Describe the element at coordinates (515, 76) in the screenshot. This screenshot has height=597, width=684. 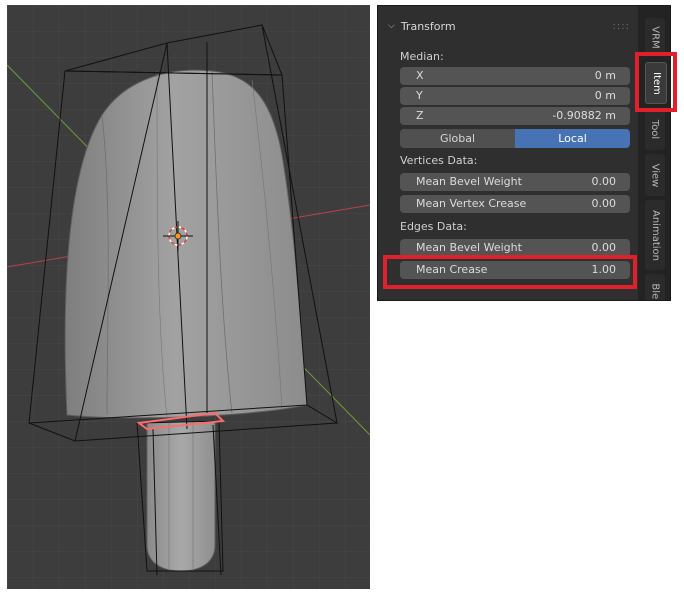
I see `median-x-field: X 0 m` at that location.